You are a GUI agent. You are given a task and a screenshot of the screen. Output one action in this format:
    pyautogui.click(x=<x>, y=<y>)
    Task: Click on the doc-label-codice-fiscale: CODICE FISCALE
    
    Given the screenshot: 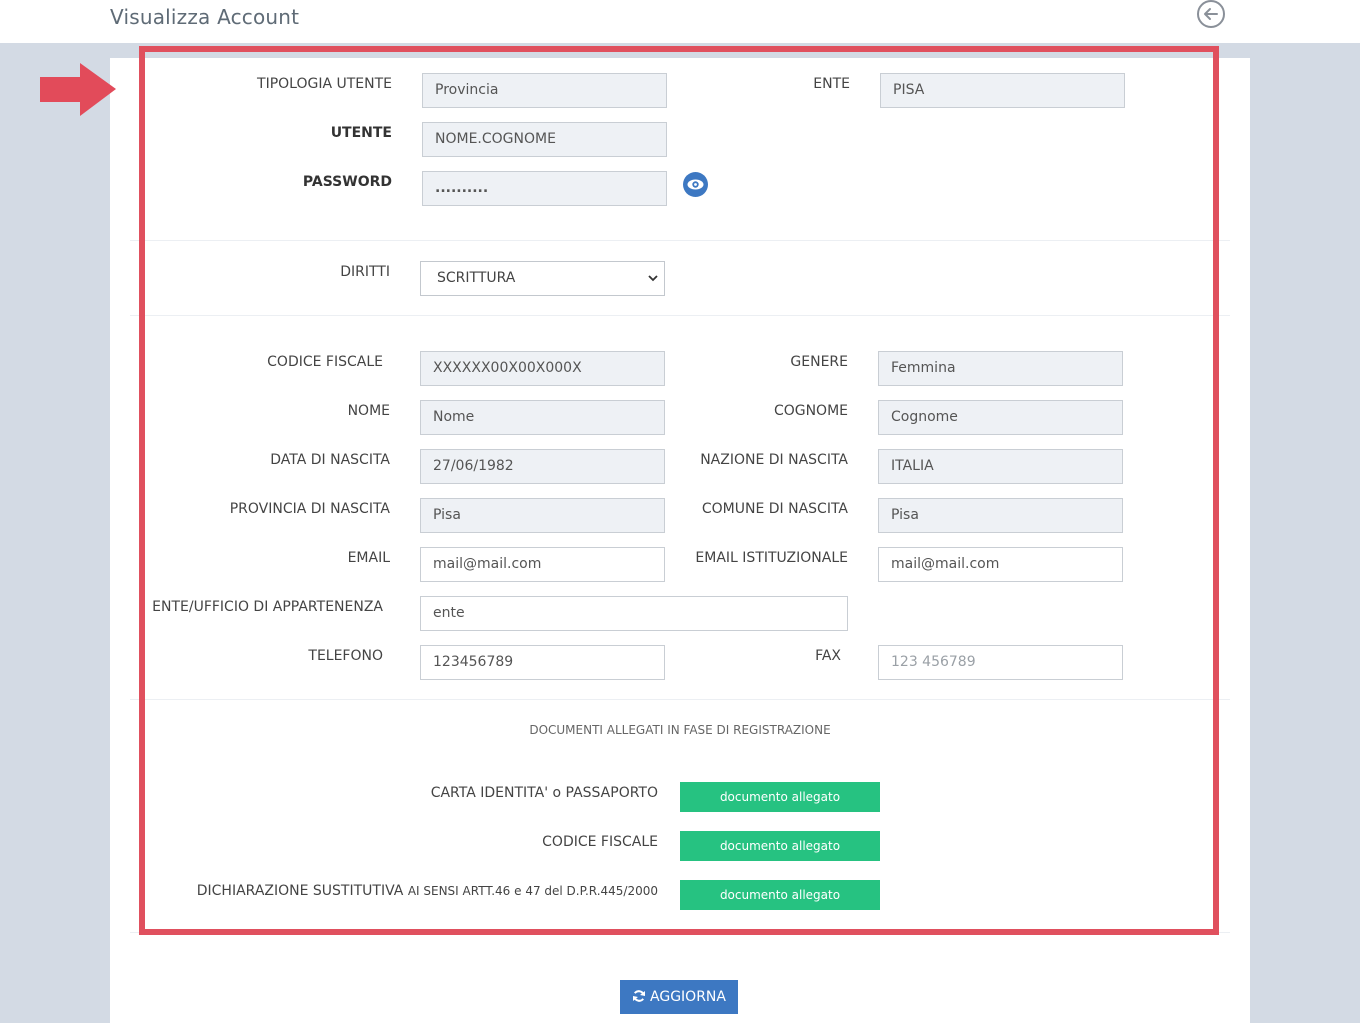 What is the action you would take?
    pyautogui.click(x=600, y=842)
    